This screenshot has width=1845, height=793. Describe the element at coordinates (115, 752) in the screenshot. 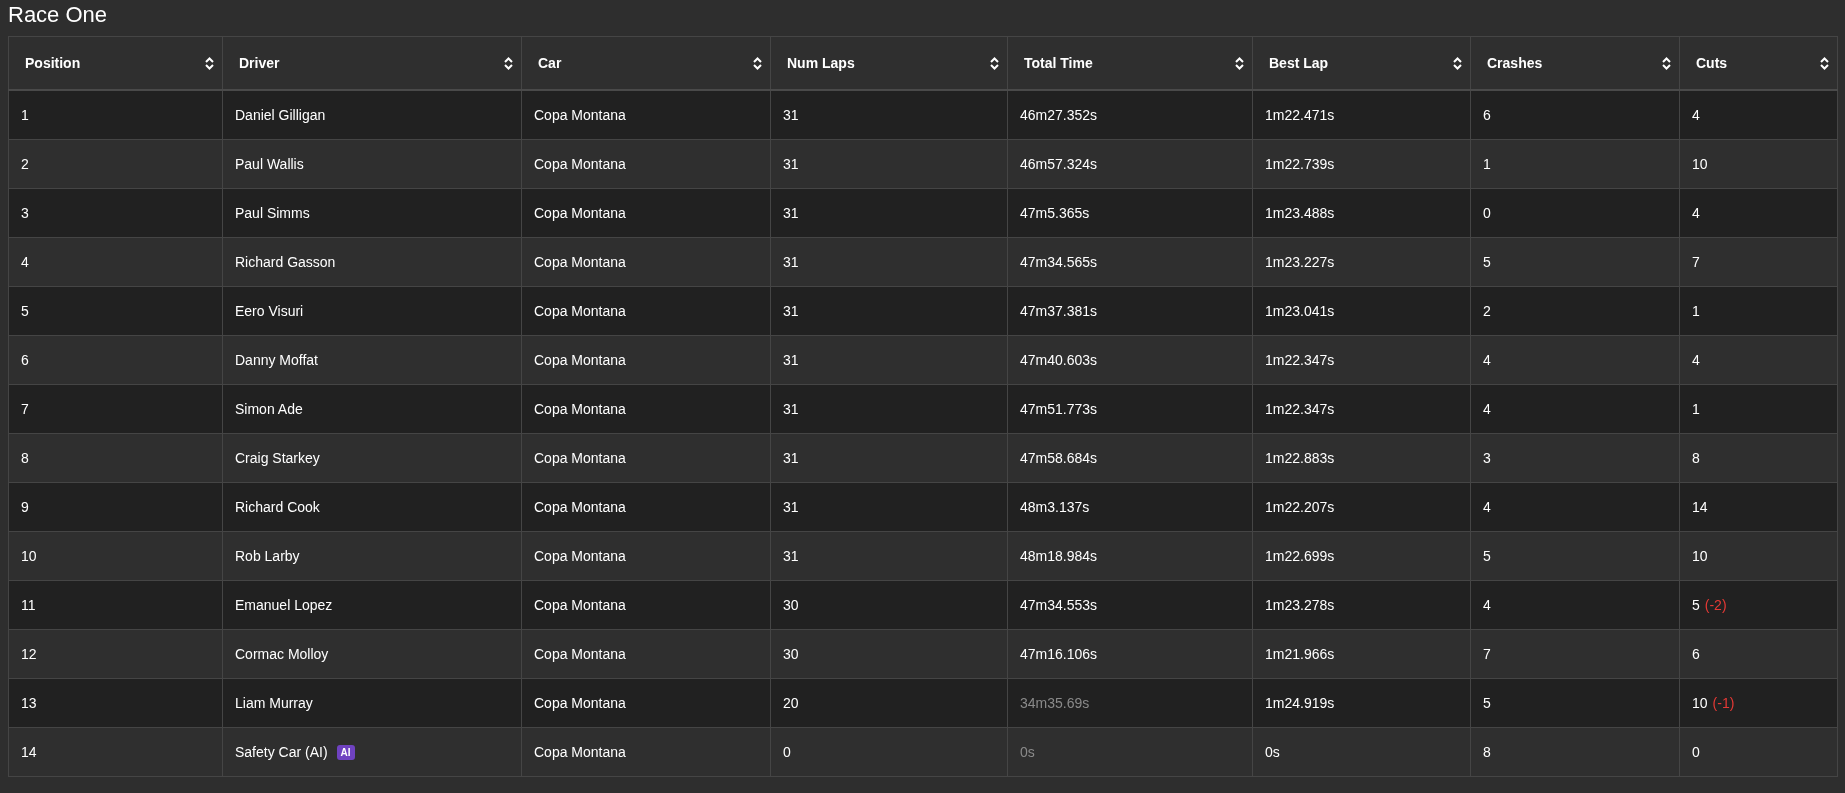

I see `table-cell: 14` at that location.